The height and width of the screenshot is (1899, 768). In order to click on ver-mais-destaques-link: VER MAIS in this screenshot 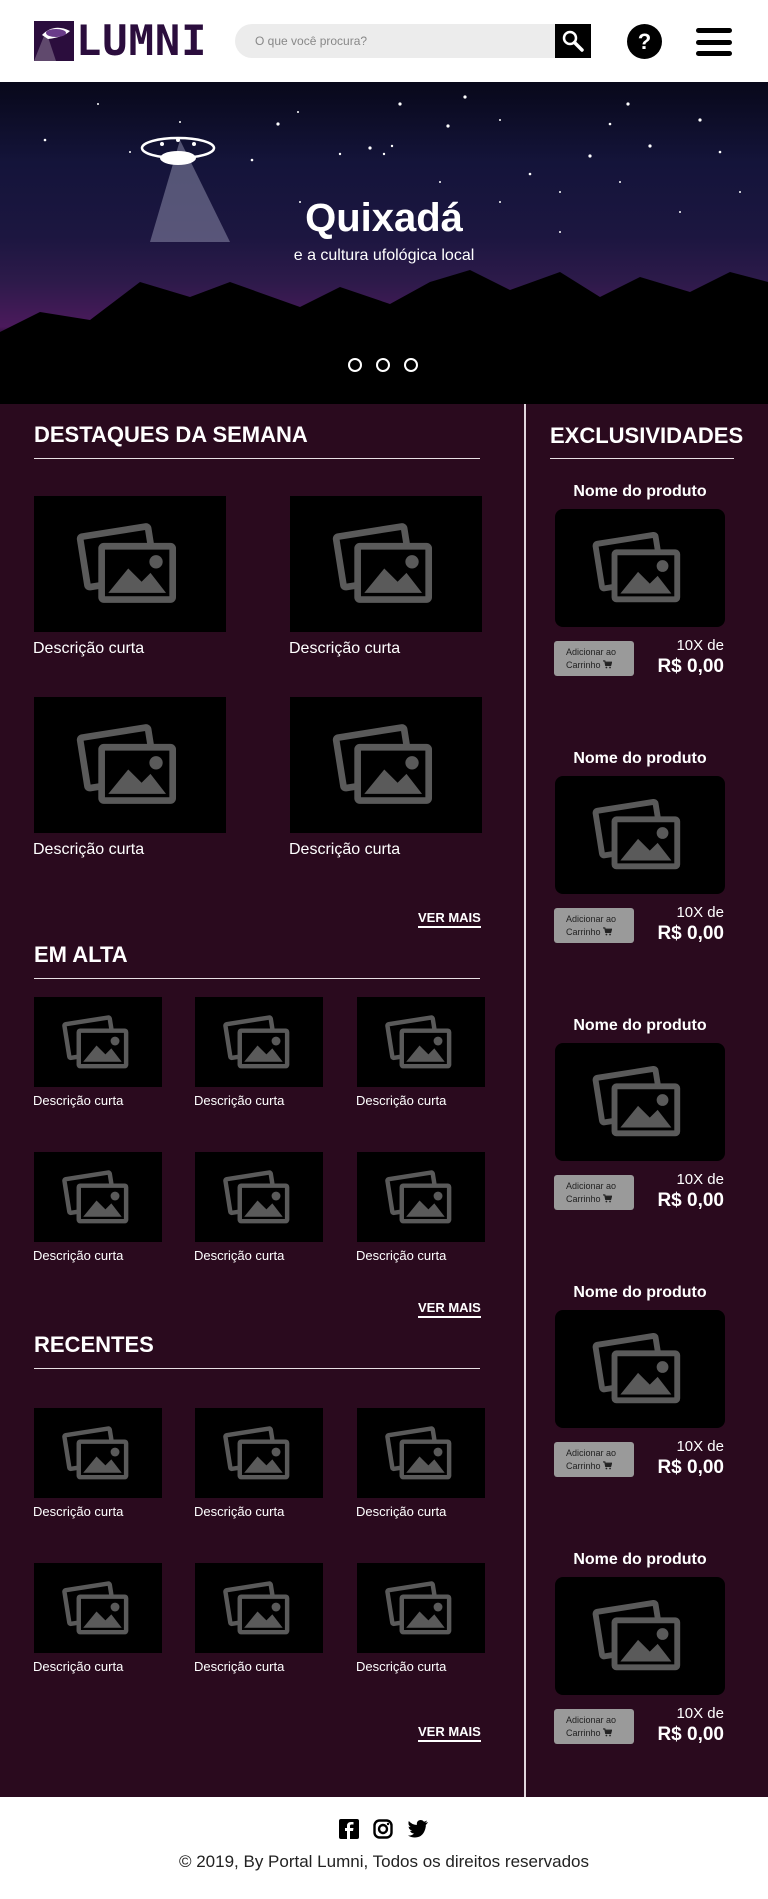, I will do `click(449, 919)`.